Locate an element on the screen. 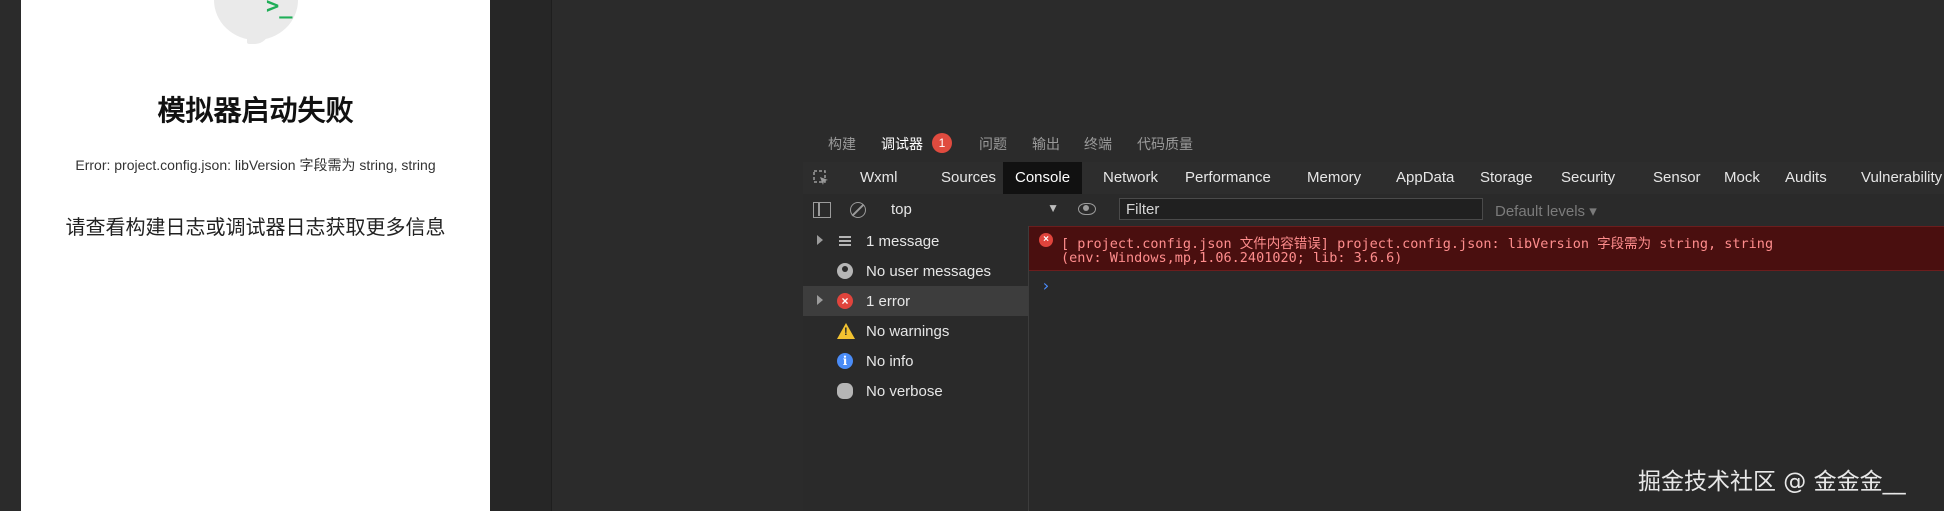  sidebar-item-errors: × 1 error is located at coordinates (915, 301).